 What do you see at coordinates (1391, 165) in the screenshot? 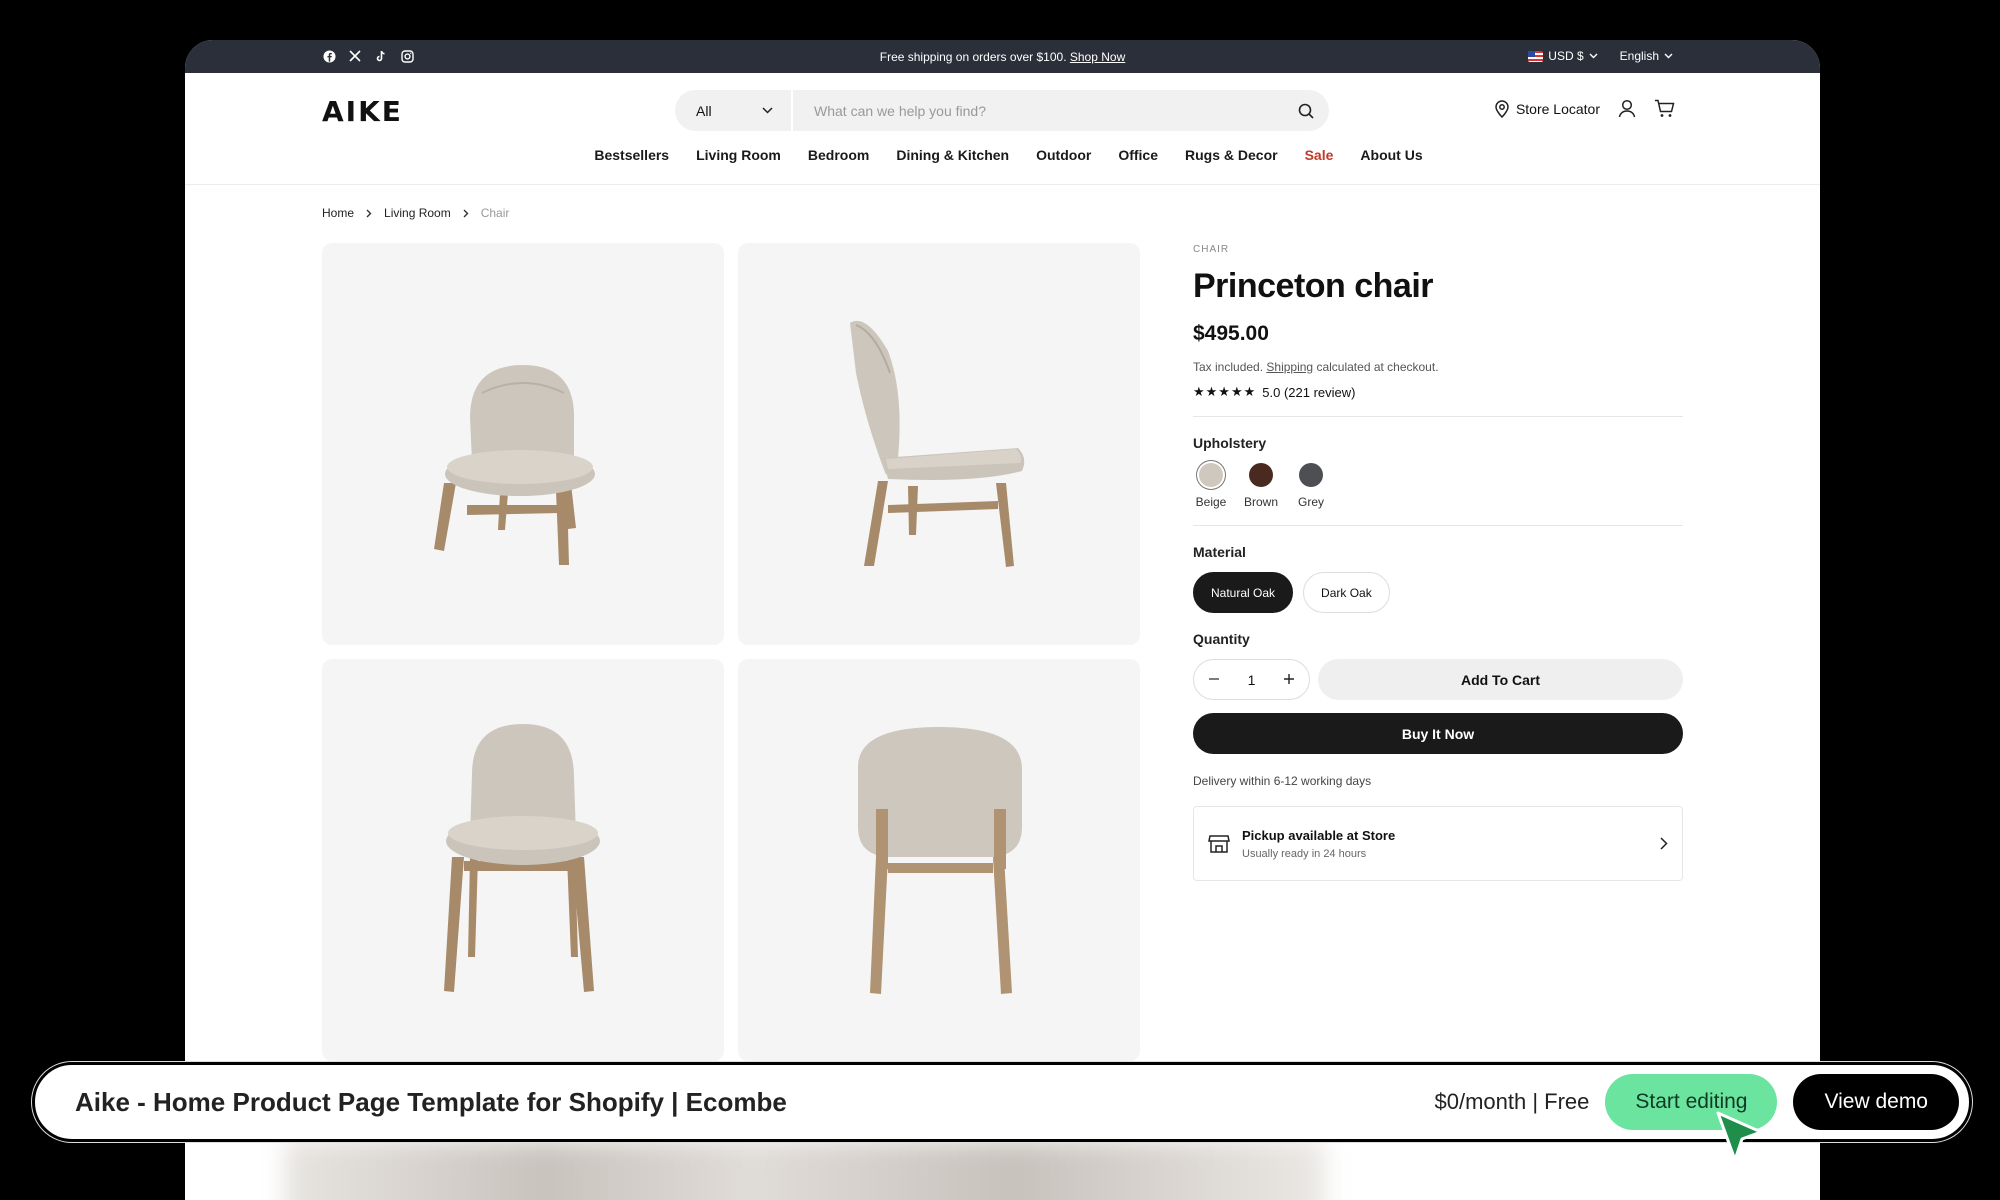
I see `nav-item-about-us: About Us` at bounding box center [1391, 165].